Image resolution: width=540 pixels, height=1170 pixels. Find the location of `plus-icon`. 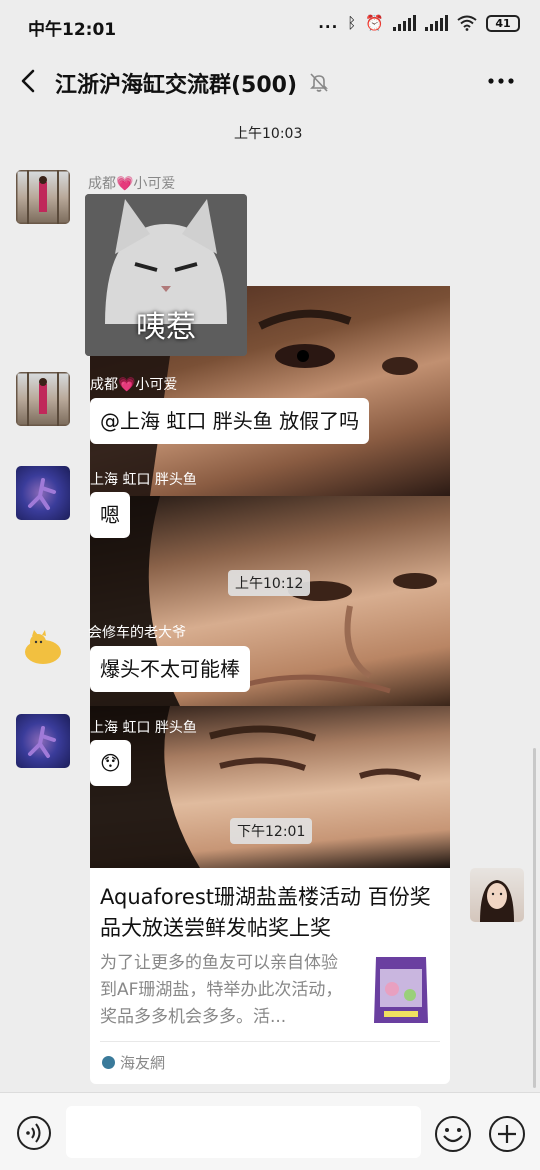

plus-icon is located at coordinates (507, 1134).